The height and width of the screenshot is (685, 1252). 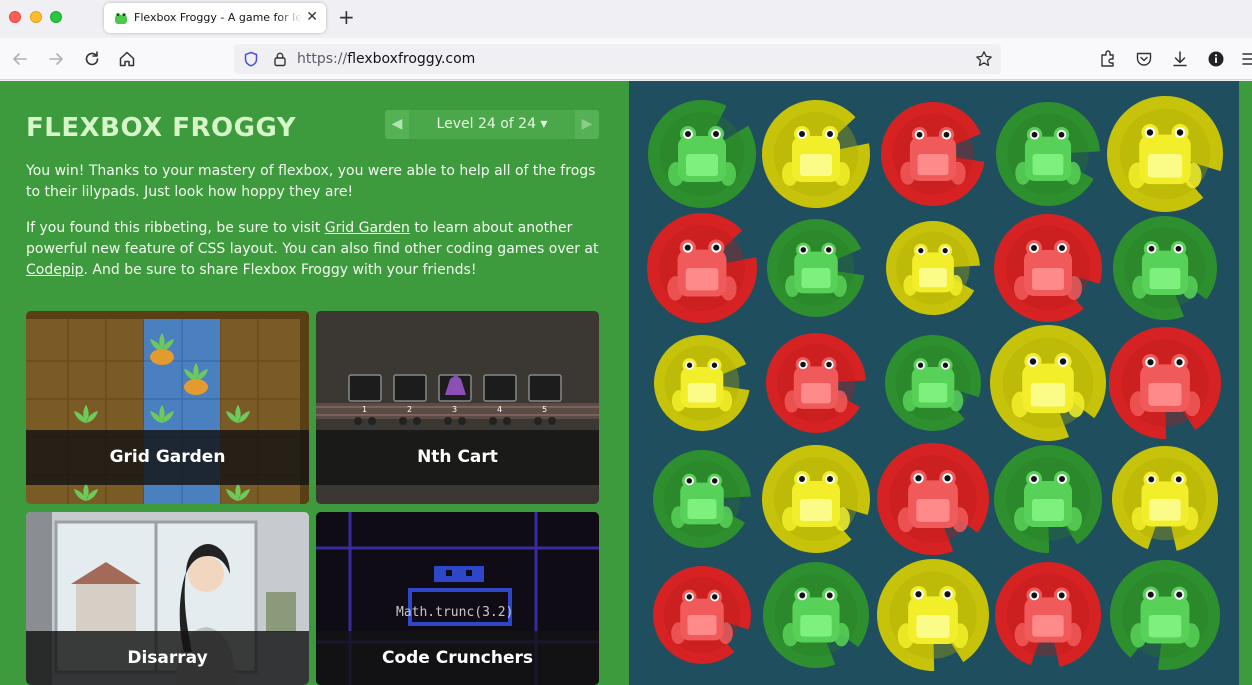 What do you see at coordinates (457, 457) in the screenshot?
I see `nth-cart-title: Nth Cart` at bounding box center [457, 457].